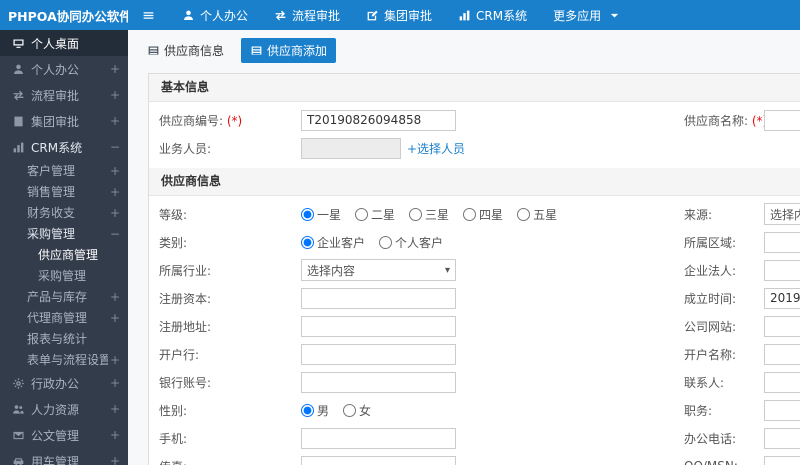  What do you see at coordinates (378, 326) in the screenshot?
I see `registered-address-input` at bounding box center [378, 326].